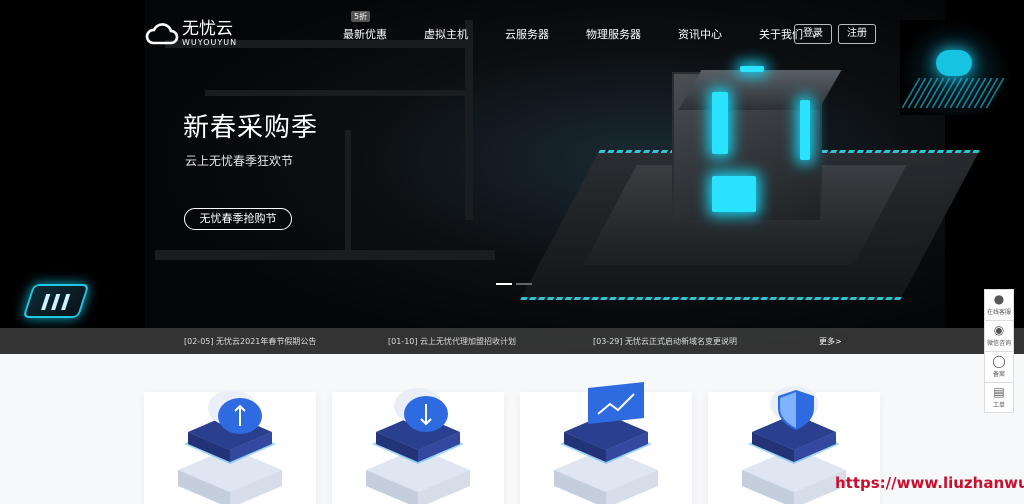 This screenshot has width=1024, height=504. I want to click on nav-item-label: 云服务器, so click(527, 34).